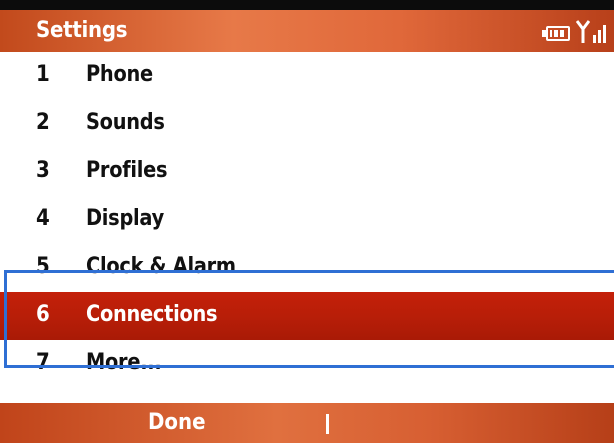 This screenshot has width=614, height=443. I want to click on menu-item-number: 4, so click(43, 218).